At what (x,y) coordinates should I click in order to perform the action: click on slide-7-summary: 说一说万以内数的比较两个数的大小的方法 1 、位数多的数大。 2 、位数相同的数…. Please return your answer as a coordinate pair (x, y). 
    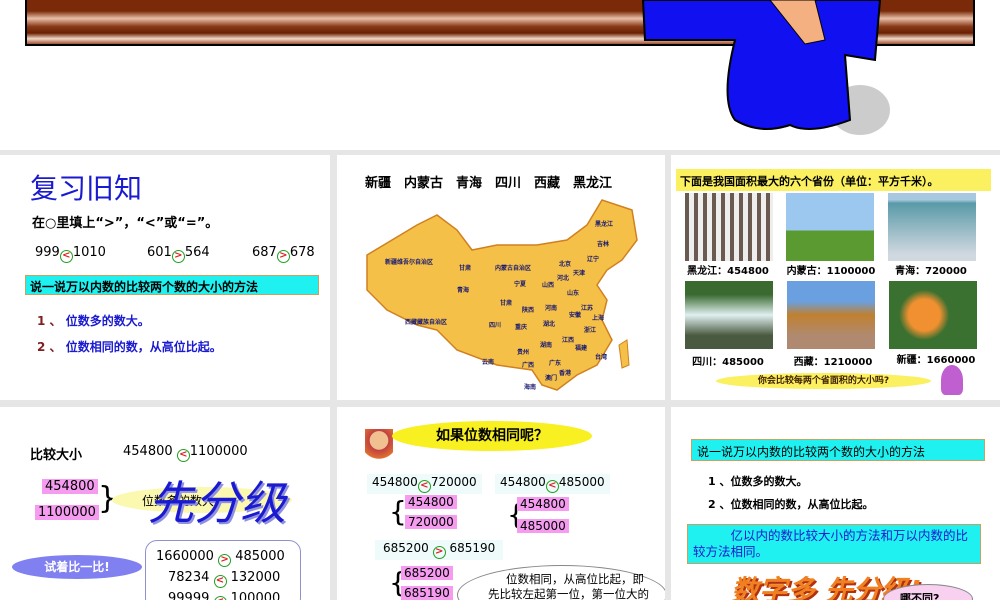
    Looking at the image, I should click on (835, 503).